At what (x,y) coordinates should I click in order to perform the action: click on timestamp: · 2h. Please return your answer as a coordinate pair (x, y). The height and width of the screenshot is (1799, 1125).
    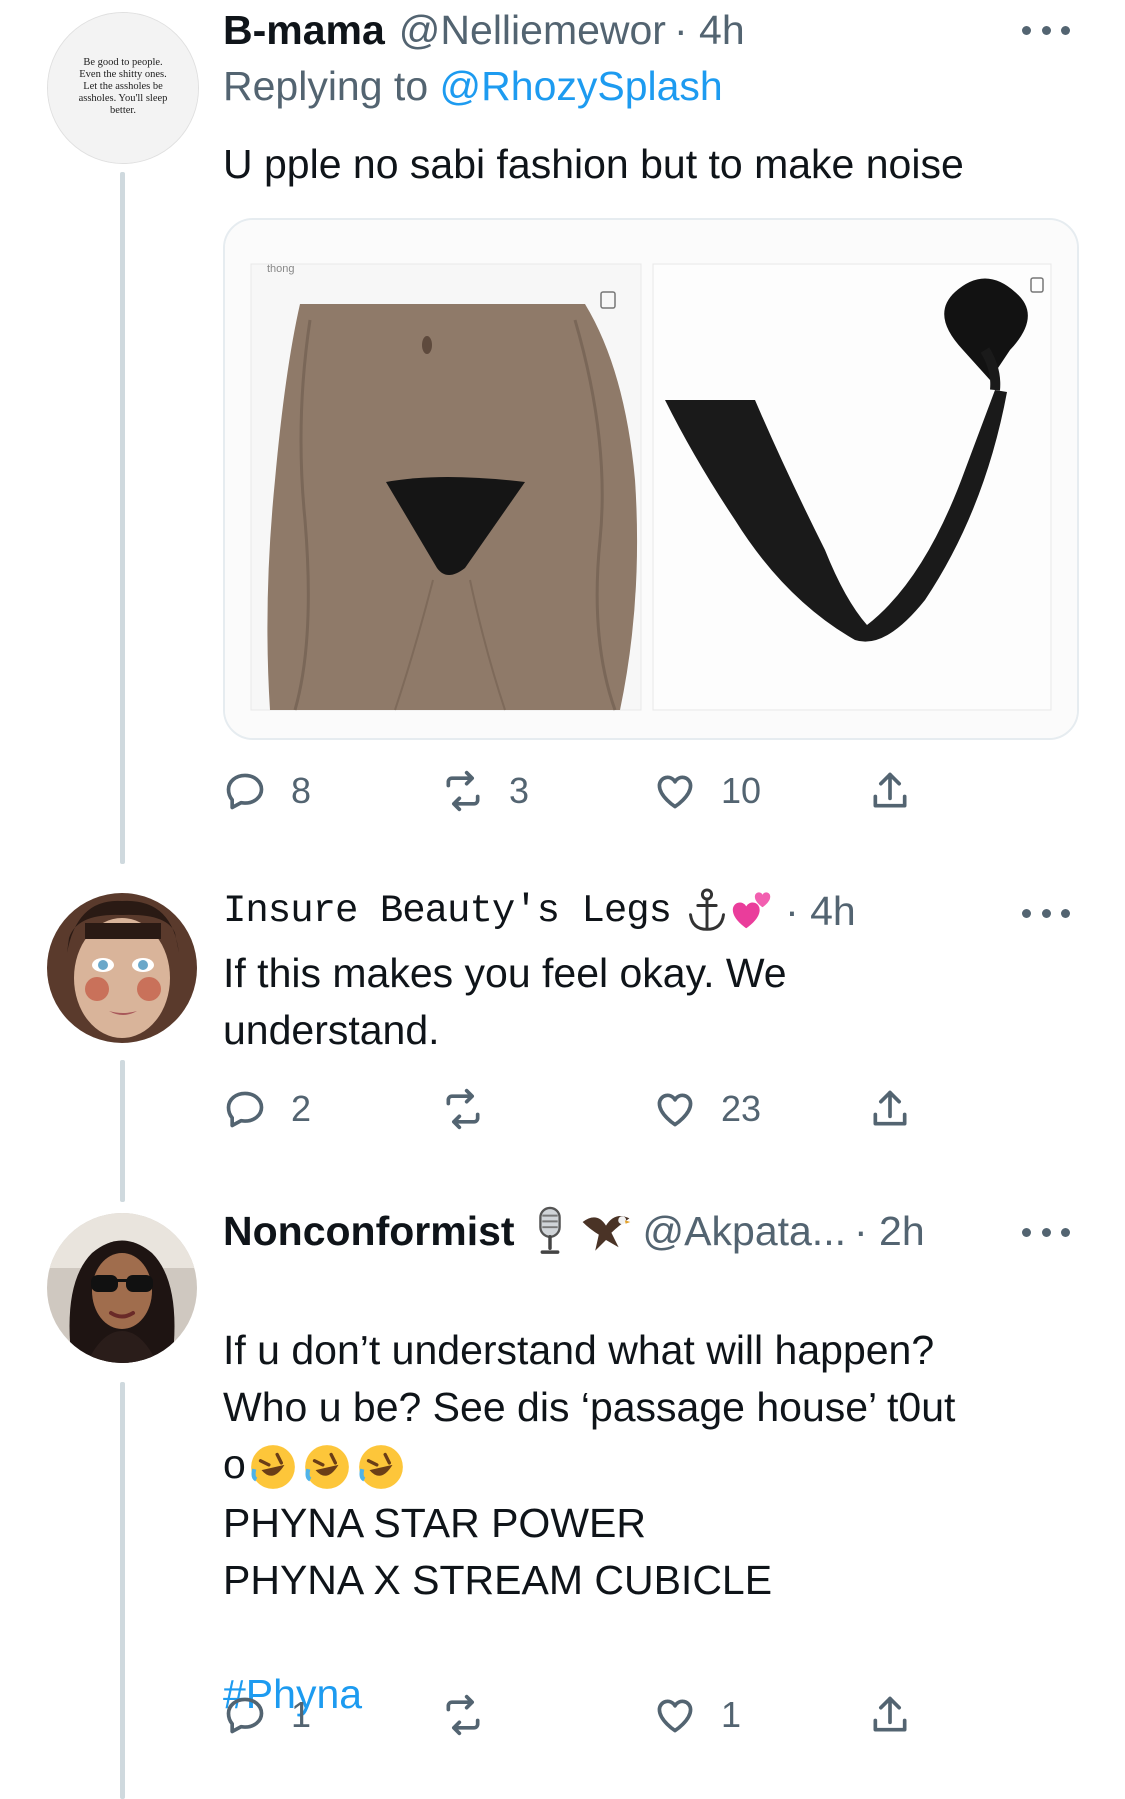
    Looking at the image, I should click on (889, 1231).